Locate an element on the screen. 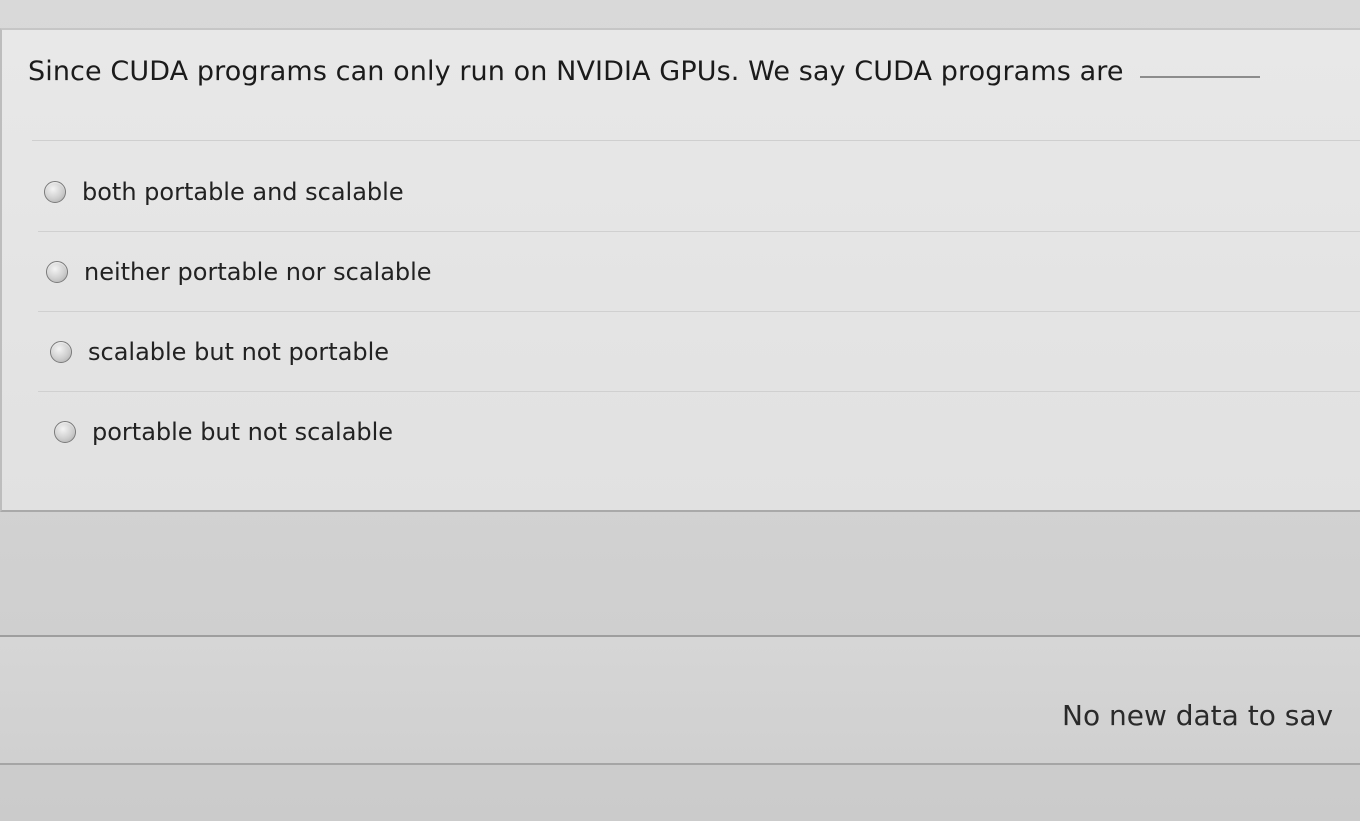 Image resolution: width=1360 pixels, height=821 pixels. answer-option-3: scalable but not portable is located at coordinates (699, 352).